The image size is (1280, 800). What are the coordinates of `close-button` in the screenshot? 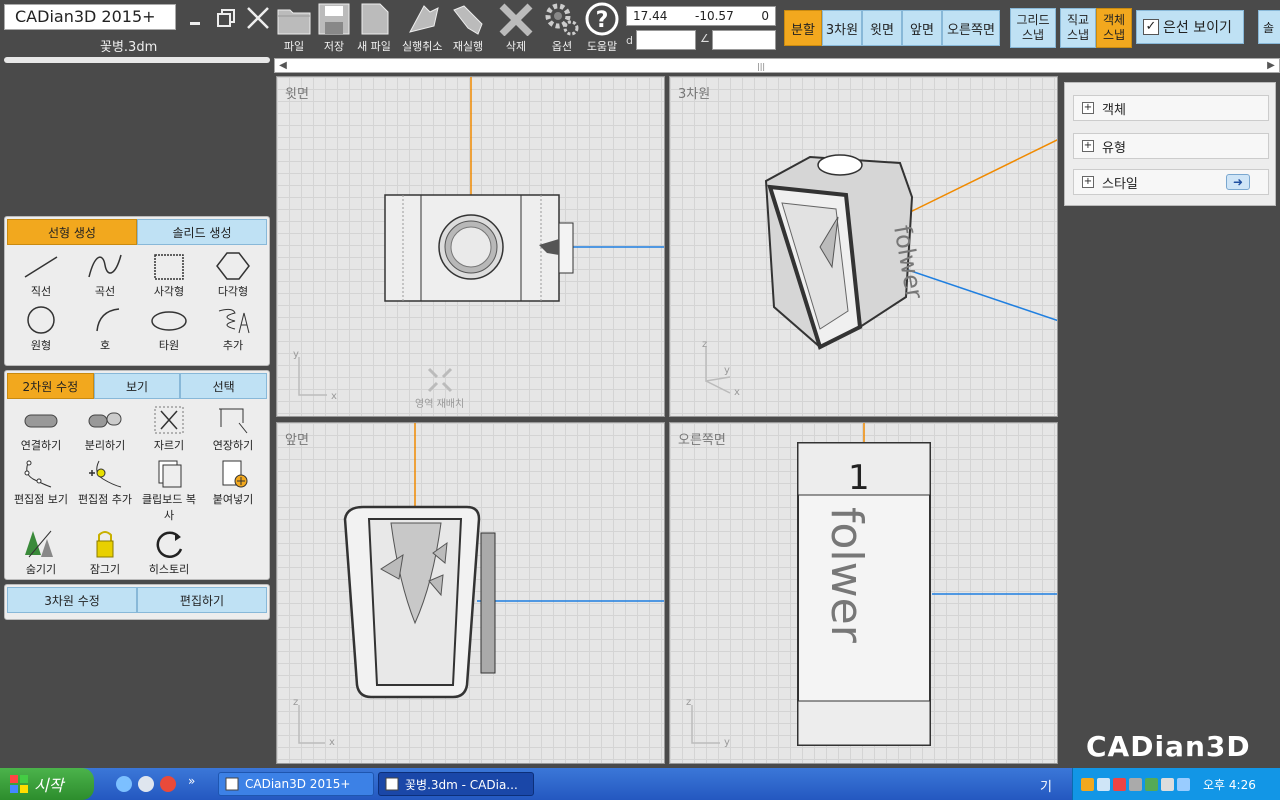 It's located at (258, 18).